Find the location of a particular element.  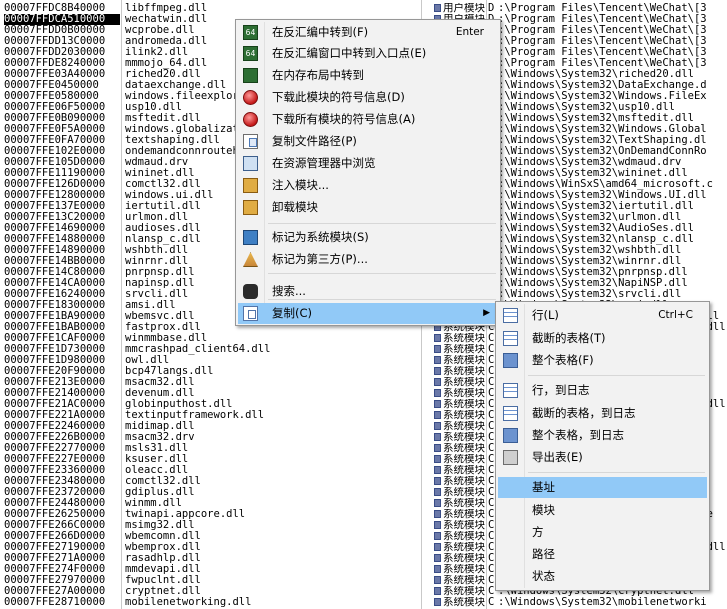

module-name-cell: midimap.dll is located at coordinates (160, 426).